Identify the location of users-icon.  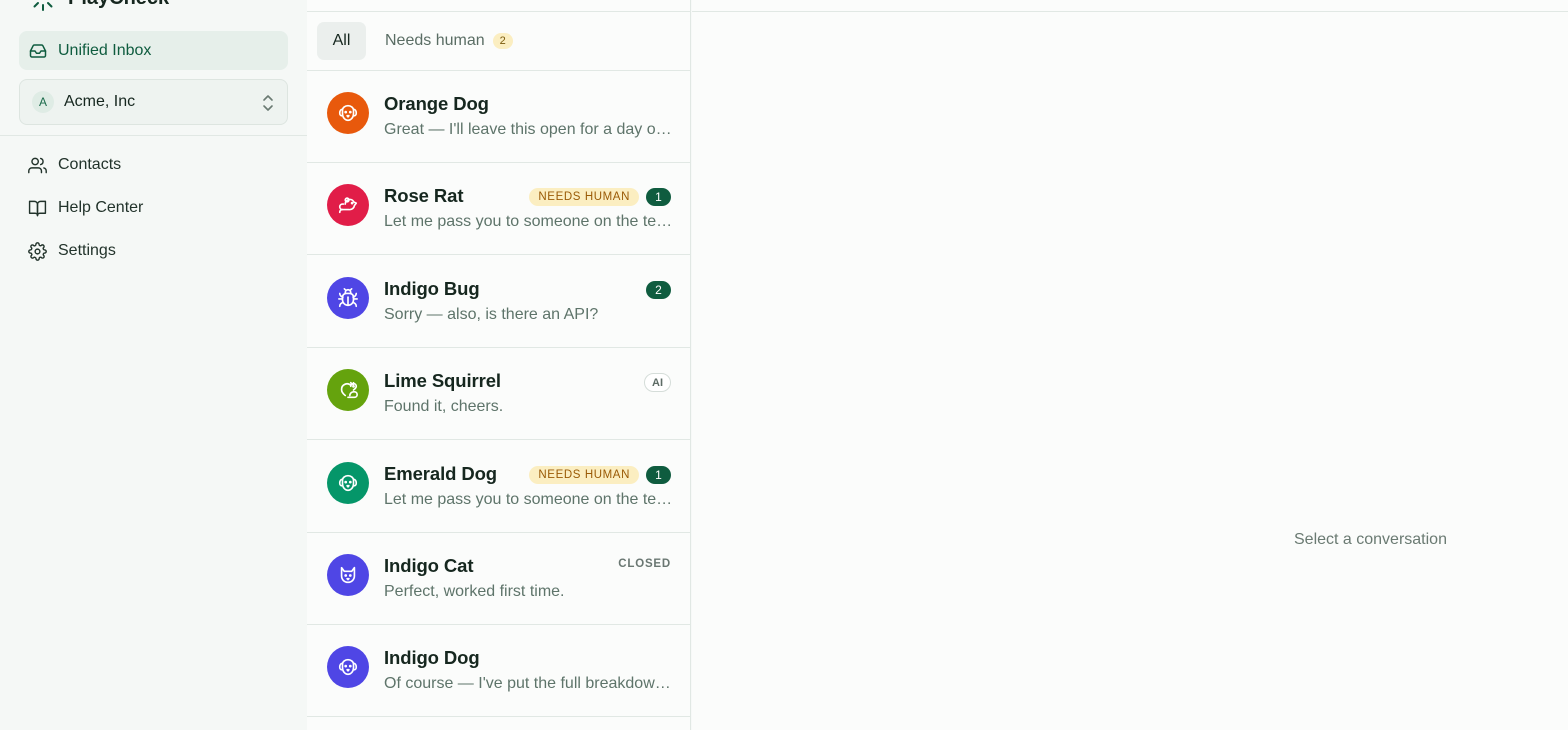
(37, 165).